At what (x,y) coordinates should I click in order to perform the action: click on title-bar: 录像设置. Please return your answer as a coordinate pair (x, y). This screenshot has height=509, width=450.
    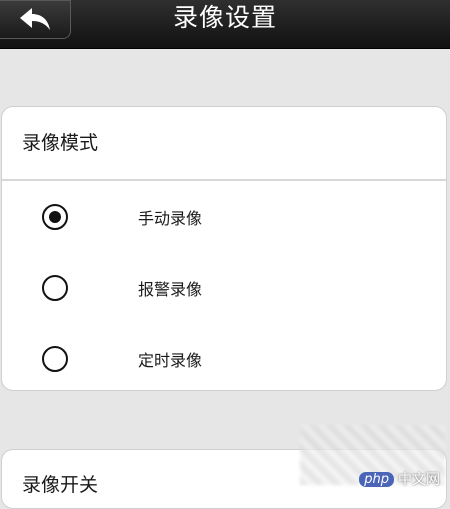
    Looking at the image, I should click on (225, 24).